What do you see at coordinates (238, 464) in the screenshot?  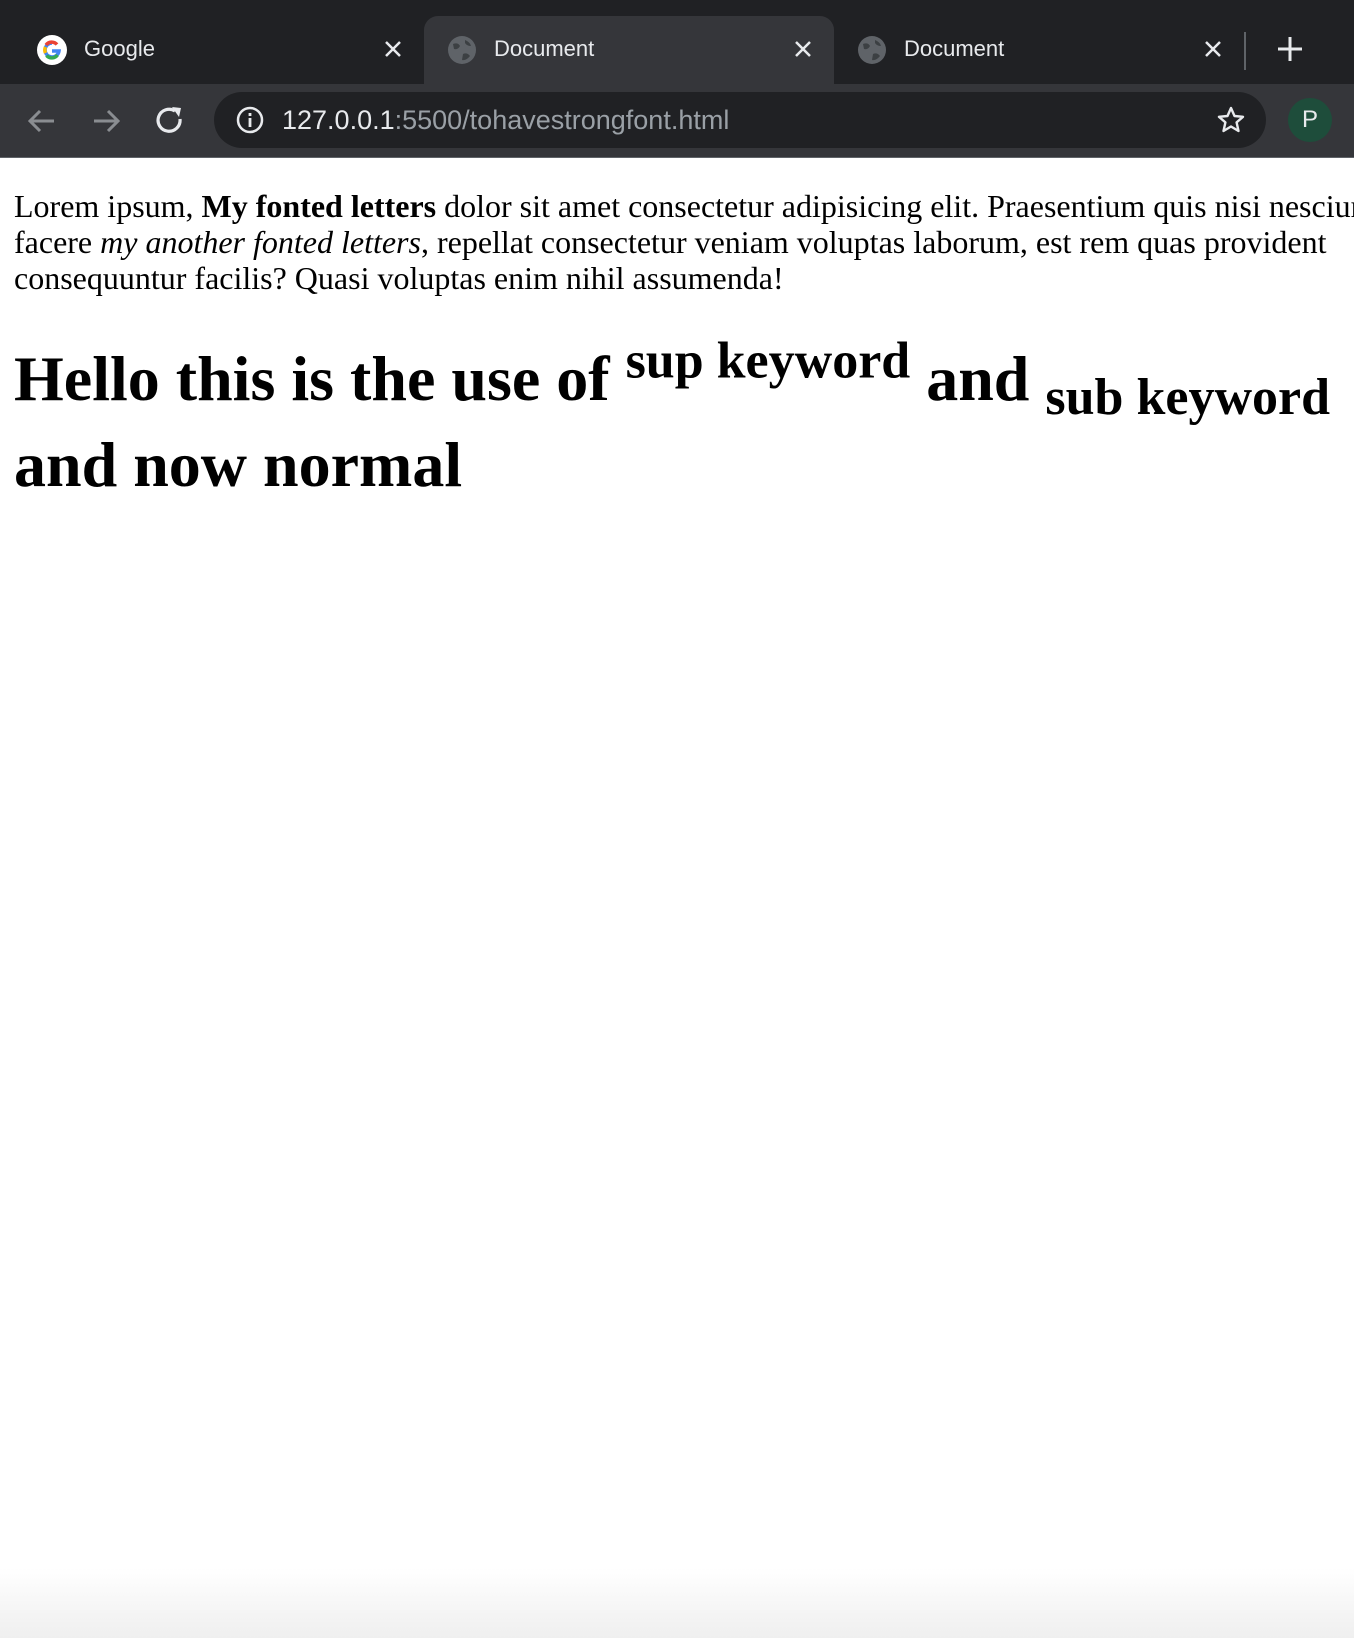 I see `heading-text: and now normal` at bounding box center [238, 464].